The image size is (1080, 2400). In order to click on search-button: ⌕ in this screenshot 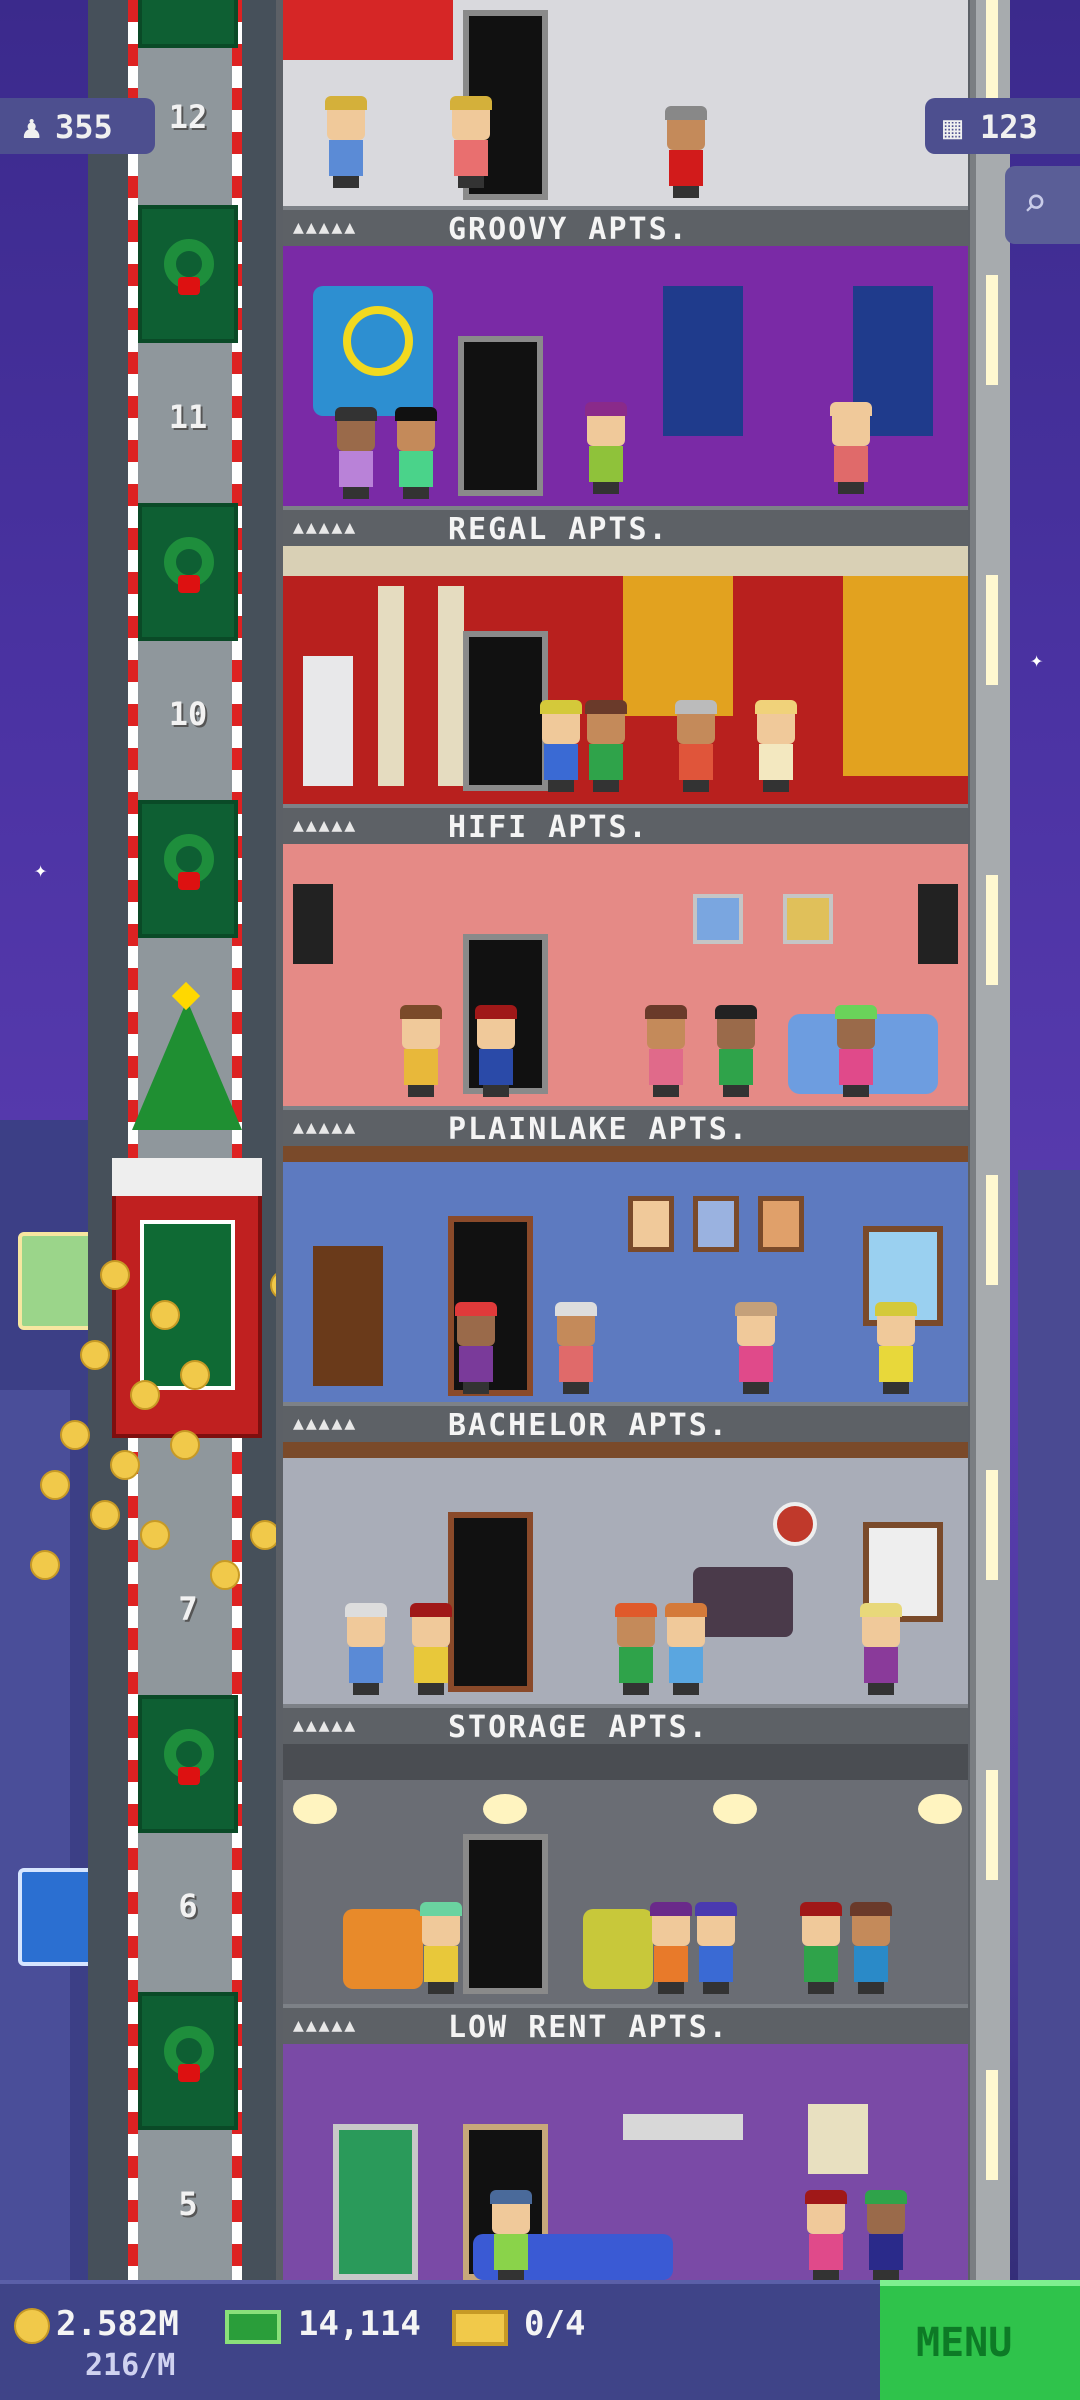, I will do `click(1042, 205)`.